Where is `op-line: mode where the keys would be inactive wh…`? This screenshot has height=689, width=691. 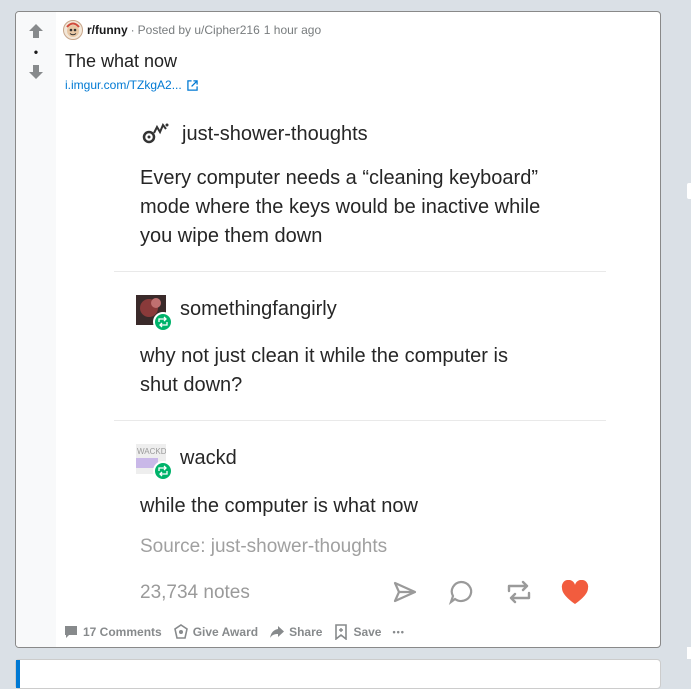
op-line: mode where the keys would be inactive wh… is located at coordinates (340, 207).